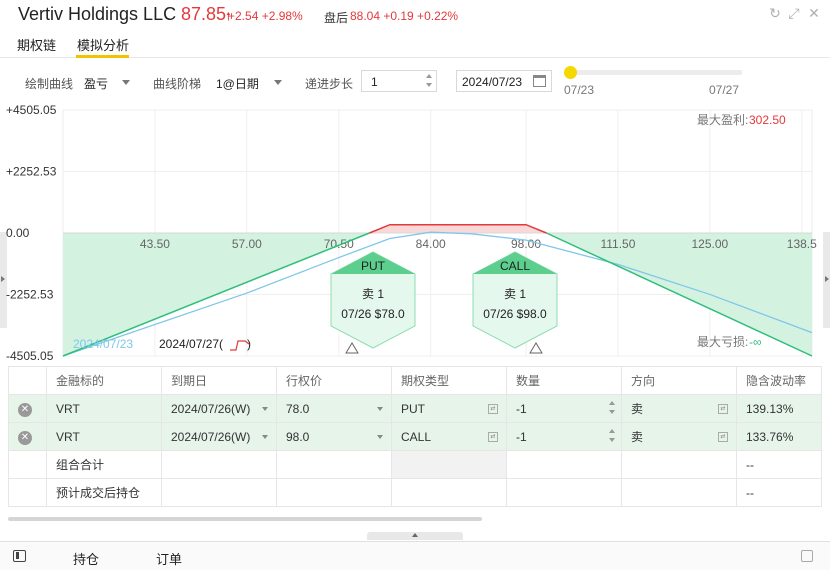 The image size is (830, 570). What do you see at coordinates (27, 380) in the screenshot?
I see `column-header-remove` at bounding box center [27, 380].